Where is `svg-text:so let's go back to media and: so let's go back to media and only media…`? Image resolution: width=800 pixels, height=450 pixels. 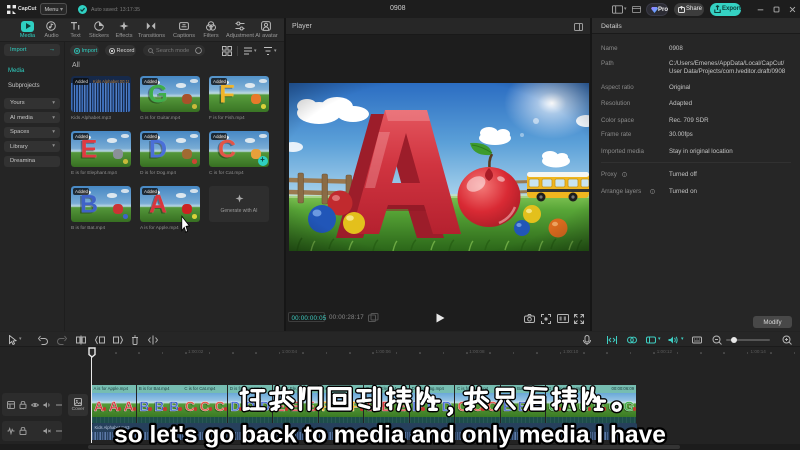 svg-text:so let's go back to media and: so let's go back to media and only media… is located at coordinates (390, 435).